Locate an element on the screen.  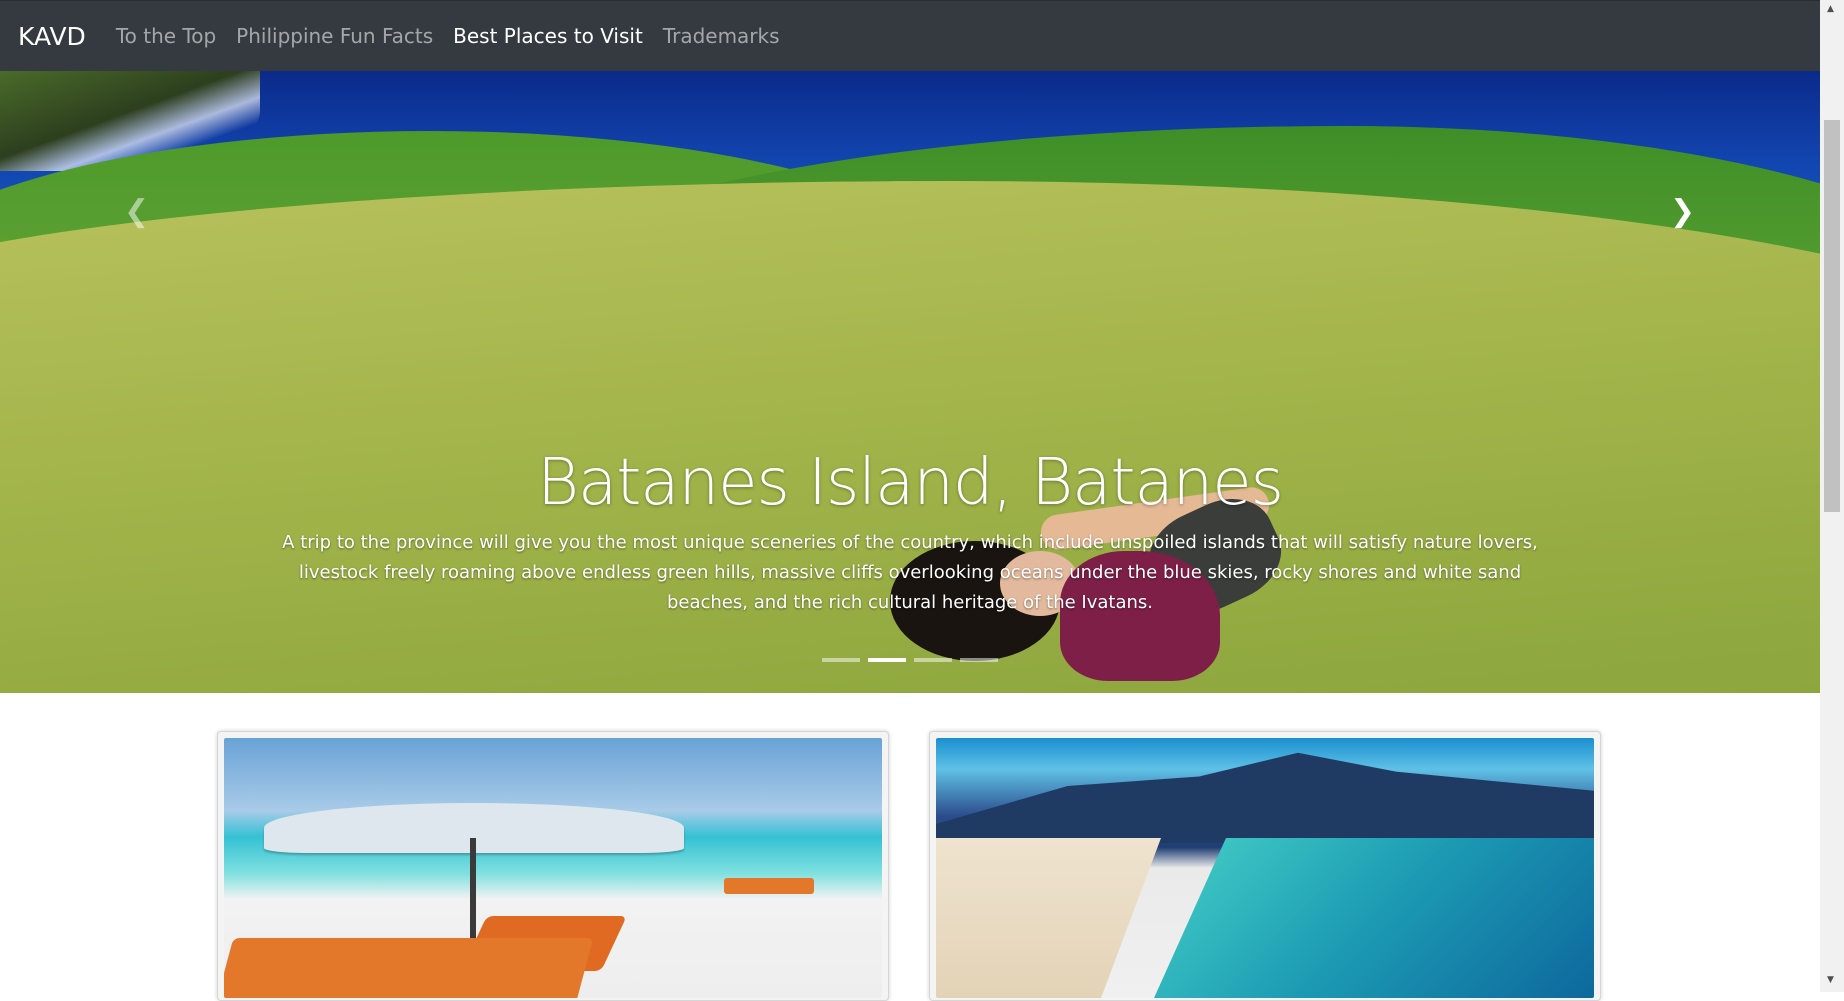
brand-link: KAVD is located at coordinates (52, 36).